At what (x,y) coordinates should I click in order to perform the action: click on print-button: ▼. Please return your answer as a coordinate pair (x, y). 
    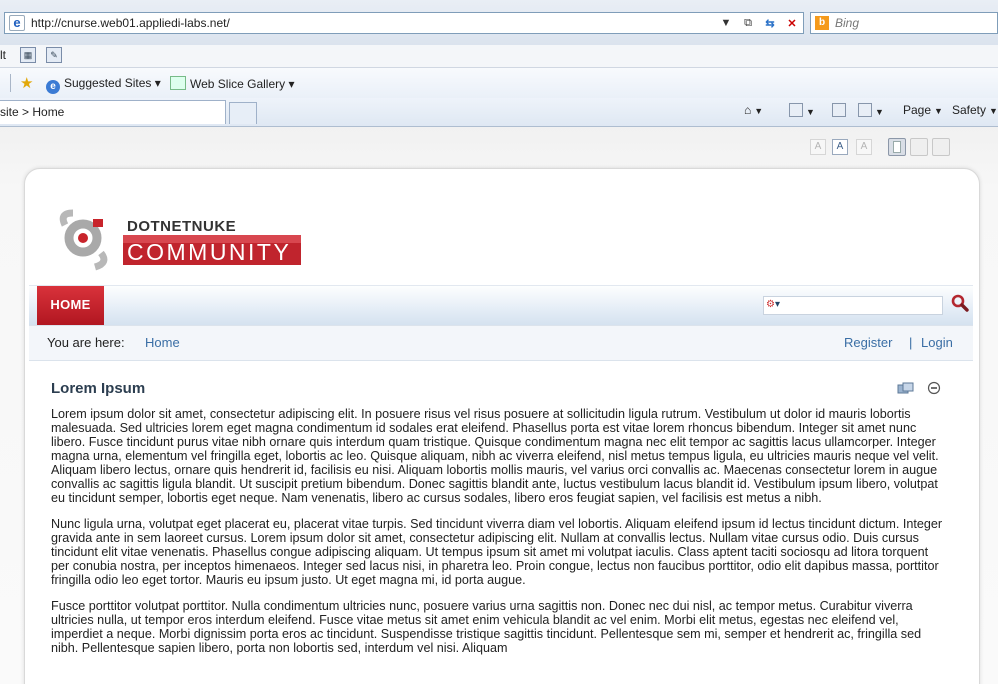
    Looking at the image, I should click on (871, 110).